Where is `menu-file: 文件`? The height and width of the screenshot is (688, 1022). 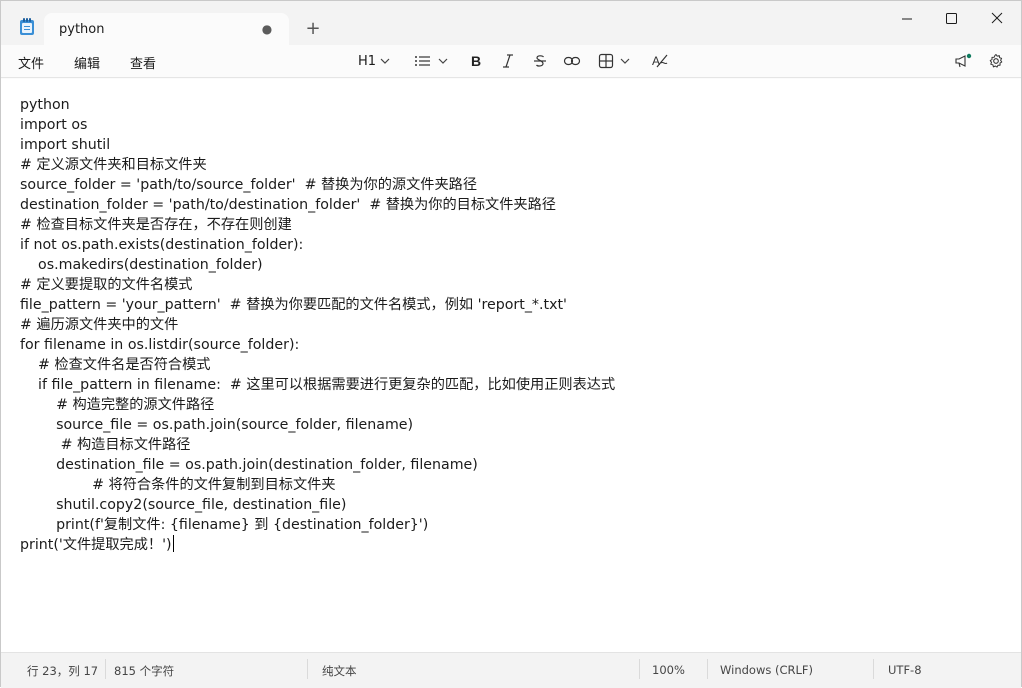
menu-file: 文件 is located at coordinates (31, 62).